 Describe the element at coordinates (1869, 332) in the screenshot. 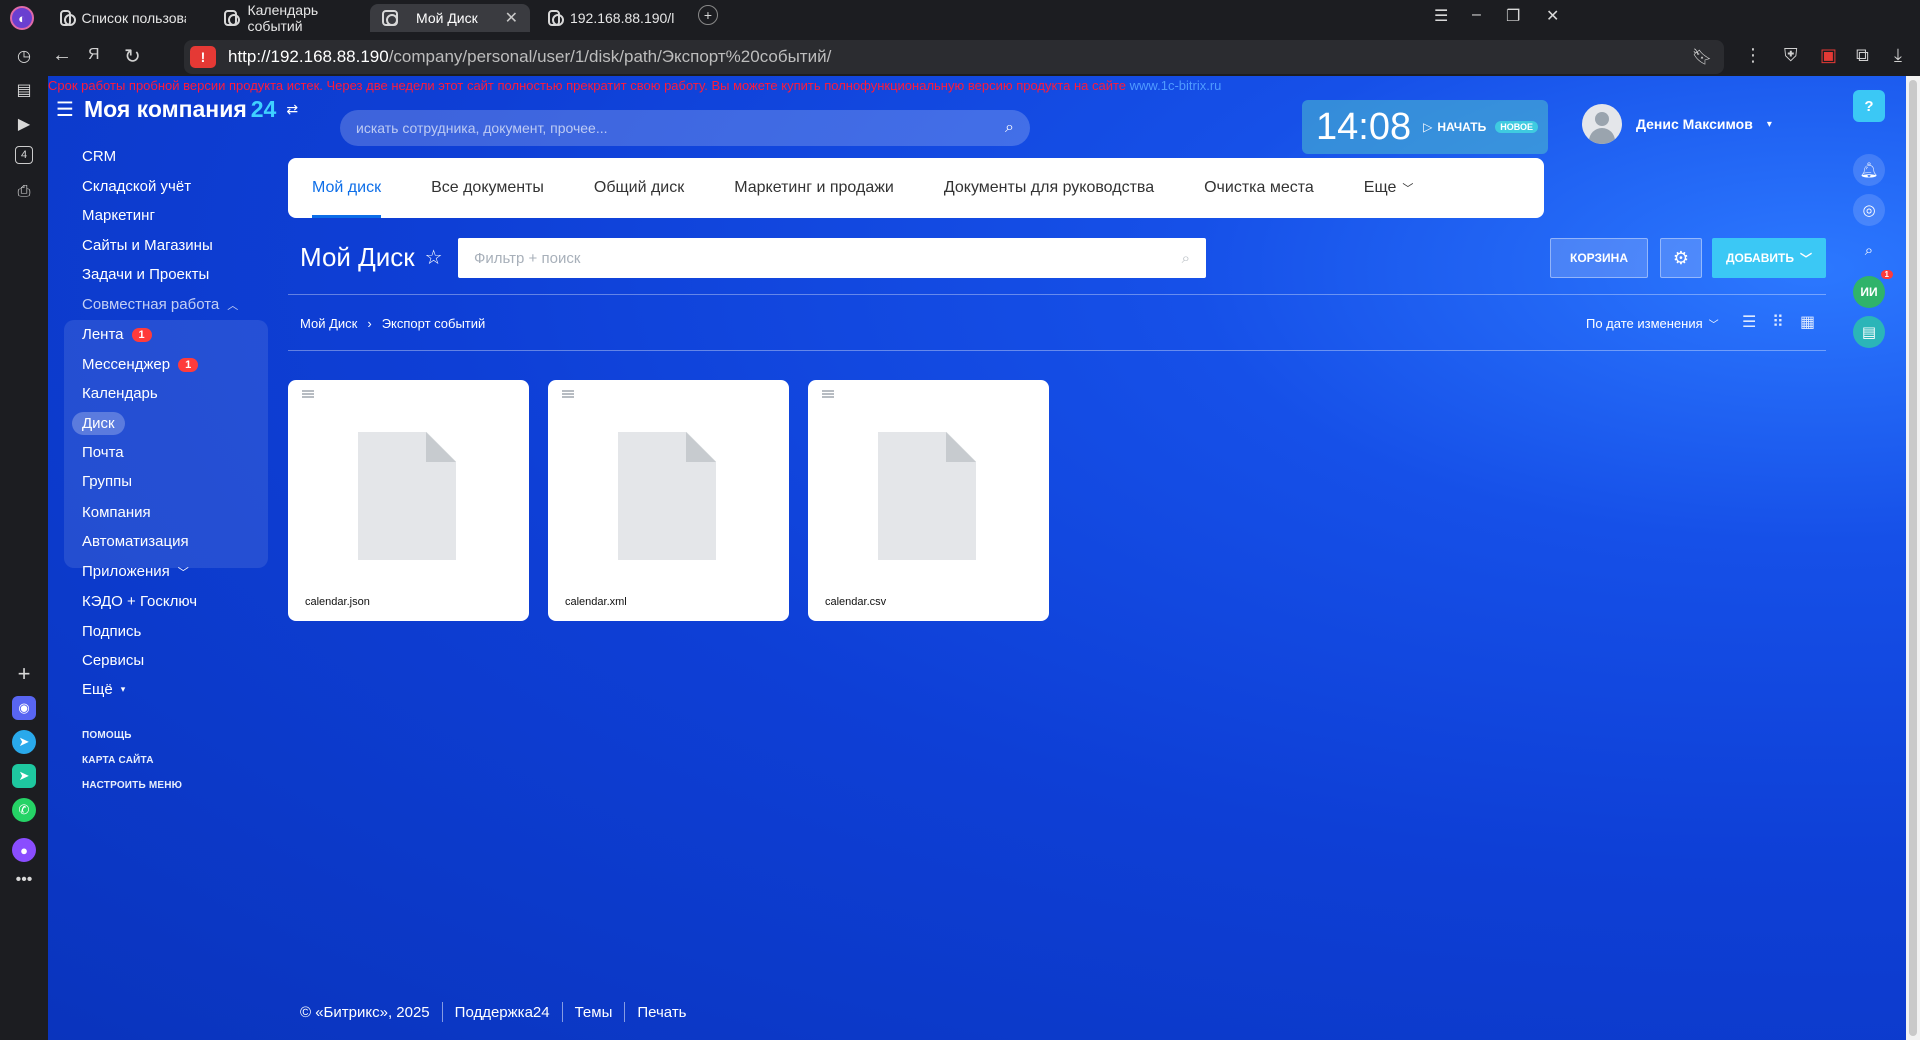

I see `notes-icon: ▤` at that location.